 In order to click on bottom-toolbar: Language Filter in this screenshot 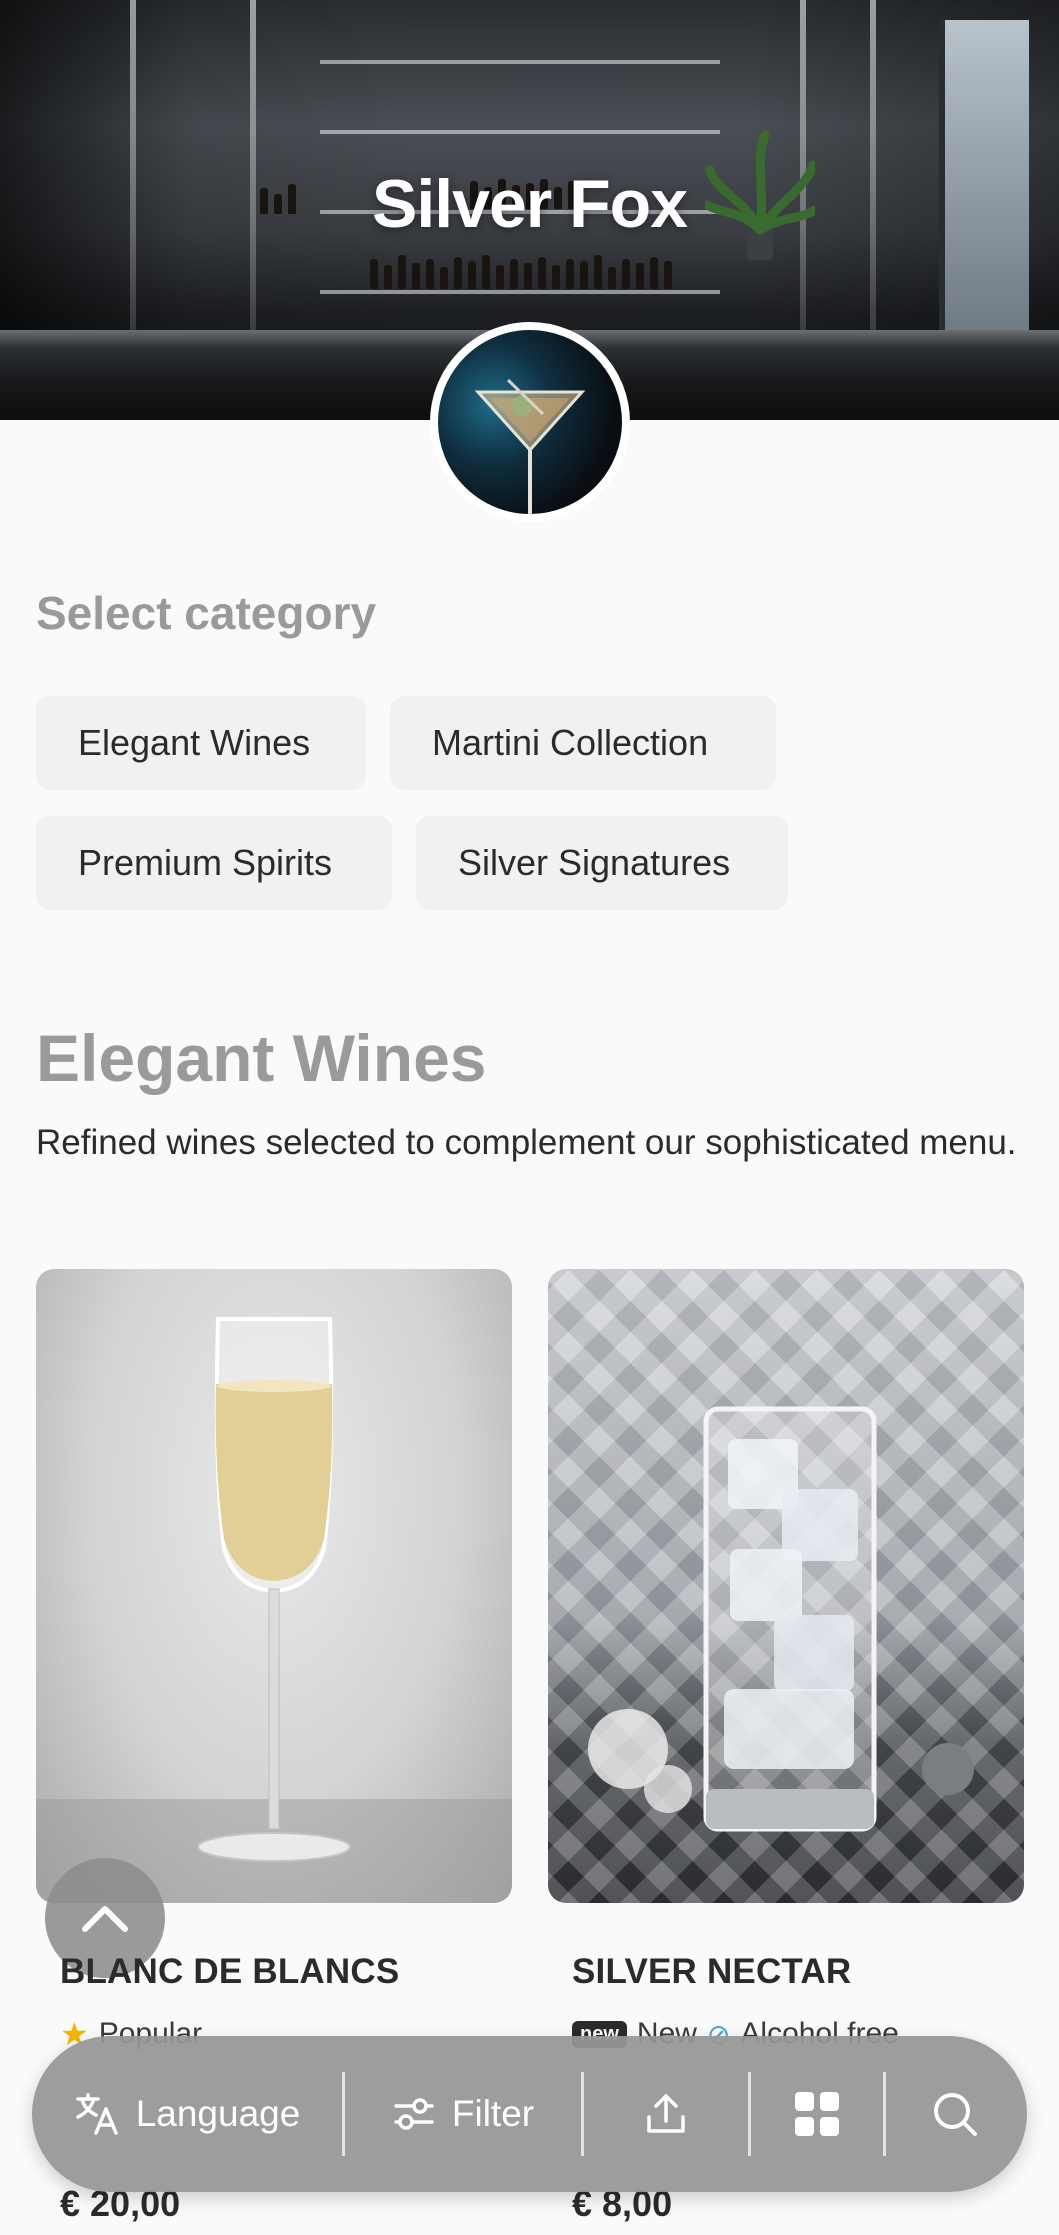, I will do `click(529, 2114)`.